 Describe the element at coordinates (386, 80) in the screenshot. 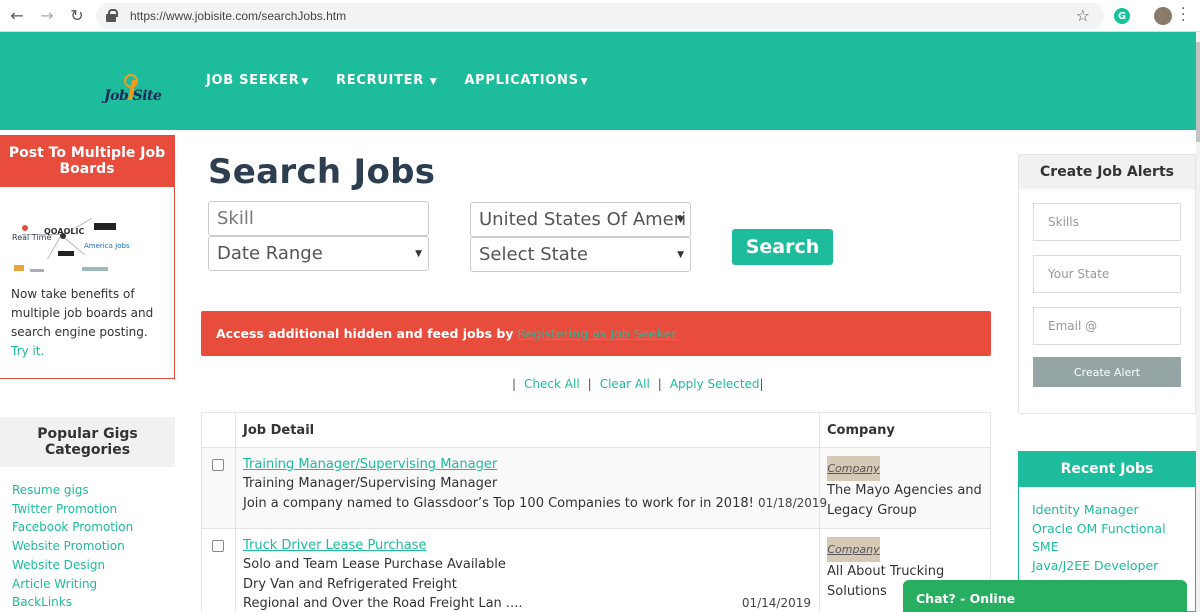

I see `nav-recruiter: RECRUITER ▼` at that location.